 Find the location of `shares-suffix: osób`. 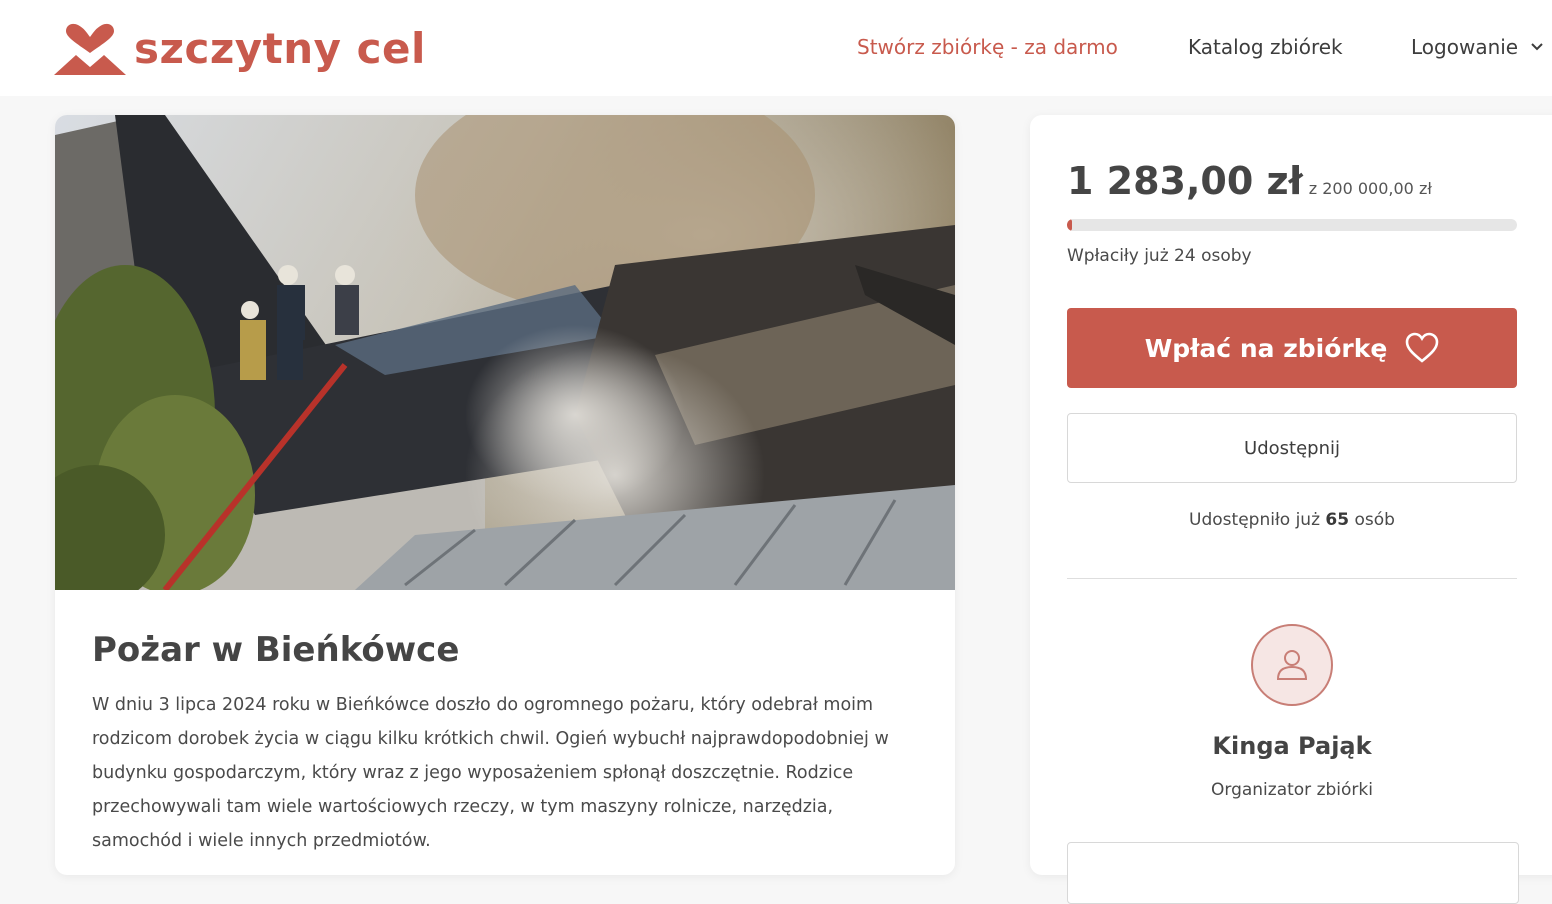

shares-suffix: osób is located at coordinates (1374, 520).